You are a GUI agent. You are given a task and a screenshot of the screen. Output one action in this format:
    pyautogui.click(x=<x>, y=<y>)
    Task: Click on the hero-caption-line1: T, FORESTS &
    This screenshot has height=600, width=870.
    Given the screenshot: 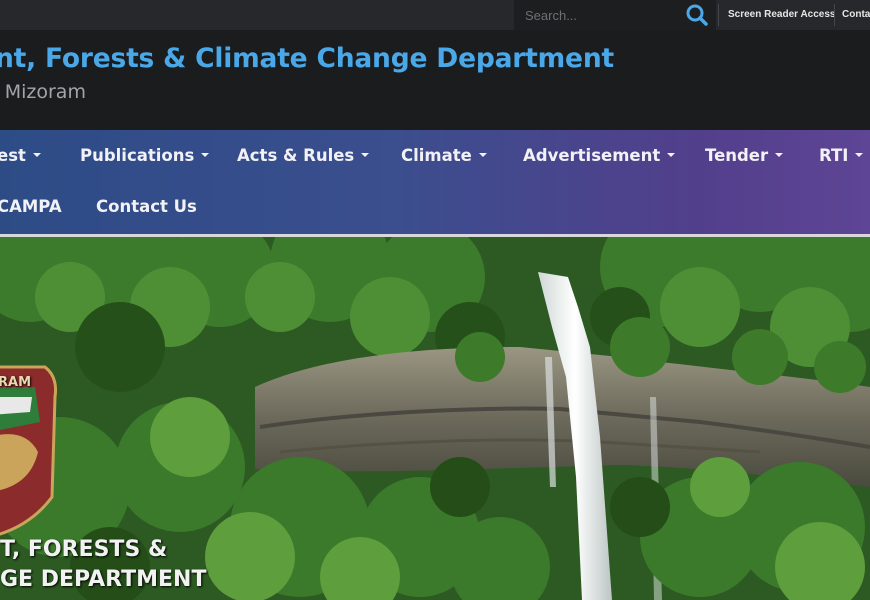 What is the action you would take?
    pyautogui.click(x=84, y=549)
    